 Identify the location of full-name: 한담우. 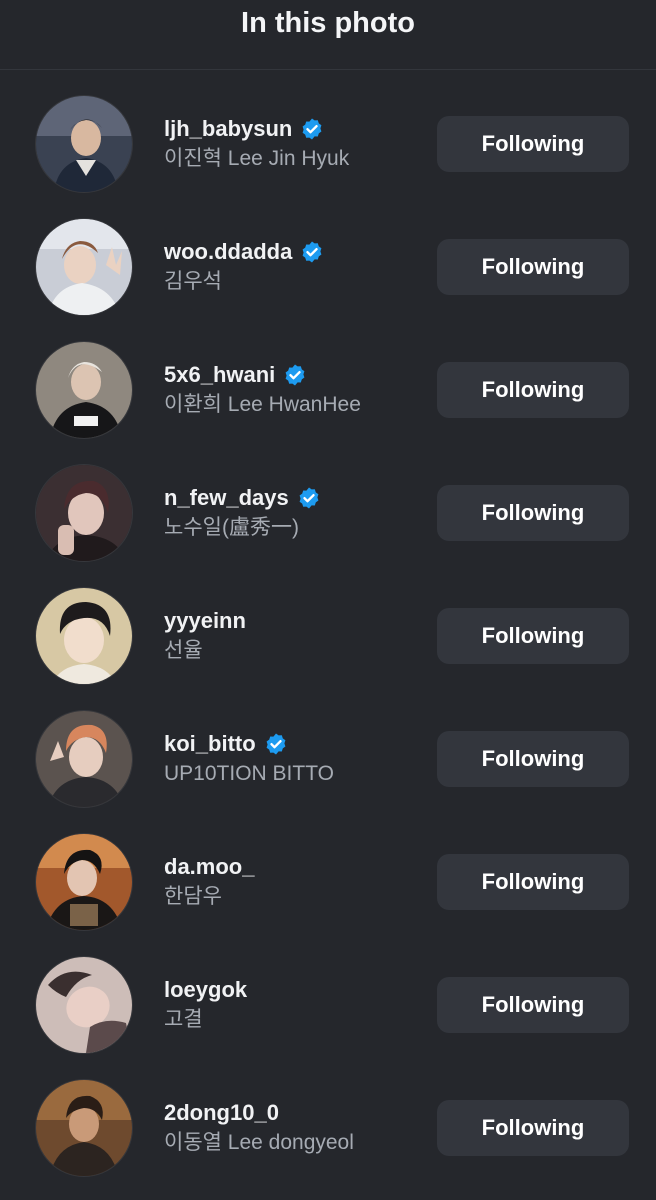
(193, 896).